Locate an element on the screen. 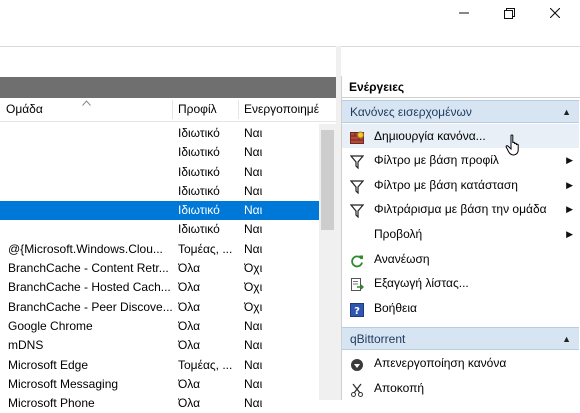 The height and width of the screenshot is (413, 580). restore-icon is located at coordinates (509, 13).